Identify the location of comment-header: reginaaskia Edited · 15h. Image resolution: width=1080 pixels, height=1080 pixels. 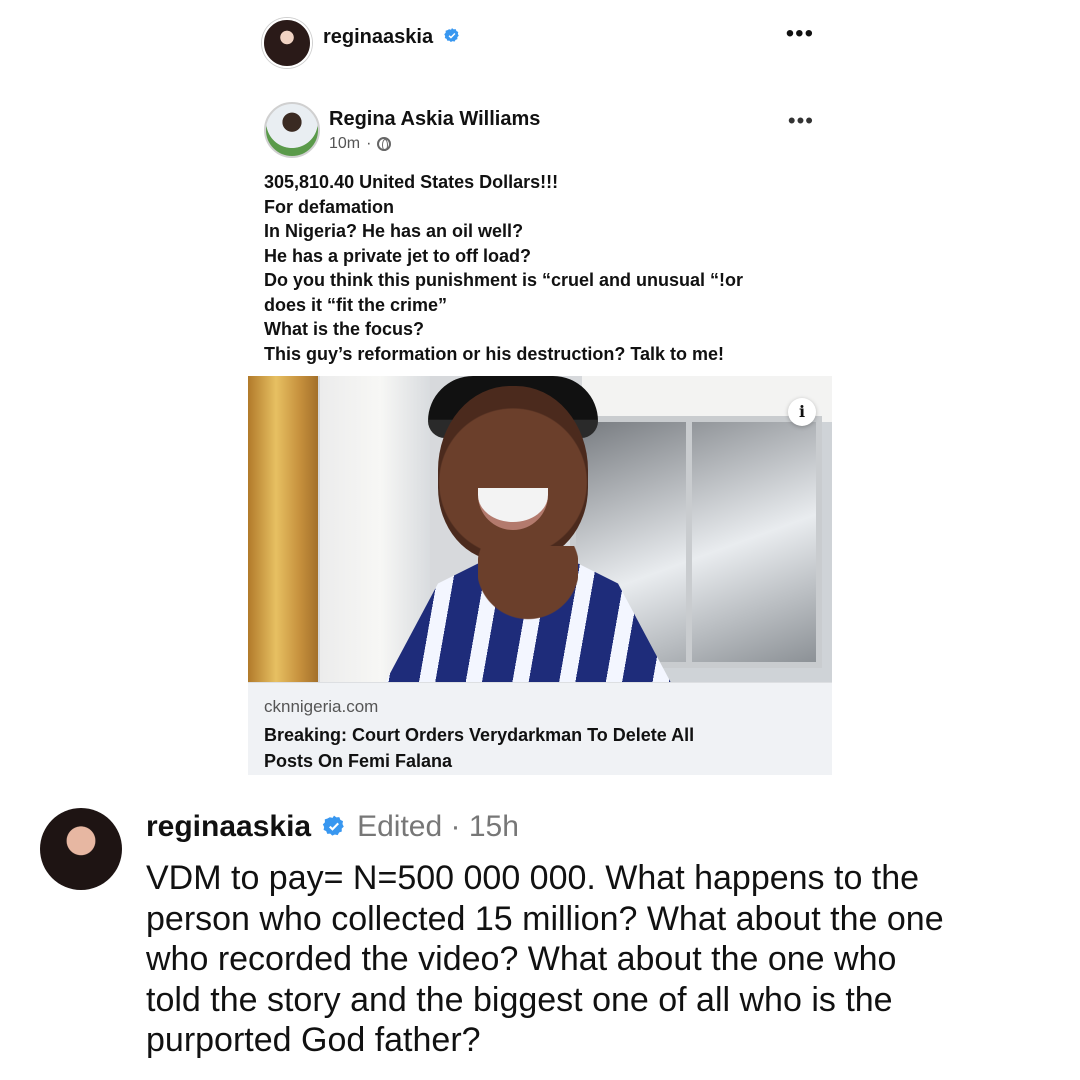
(332, 827).